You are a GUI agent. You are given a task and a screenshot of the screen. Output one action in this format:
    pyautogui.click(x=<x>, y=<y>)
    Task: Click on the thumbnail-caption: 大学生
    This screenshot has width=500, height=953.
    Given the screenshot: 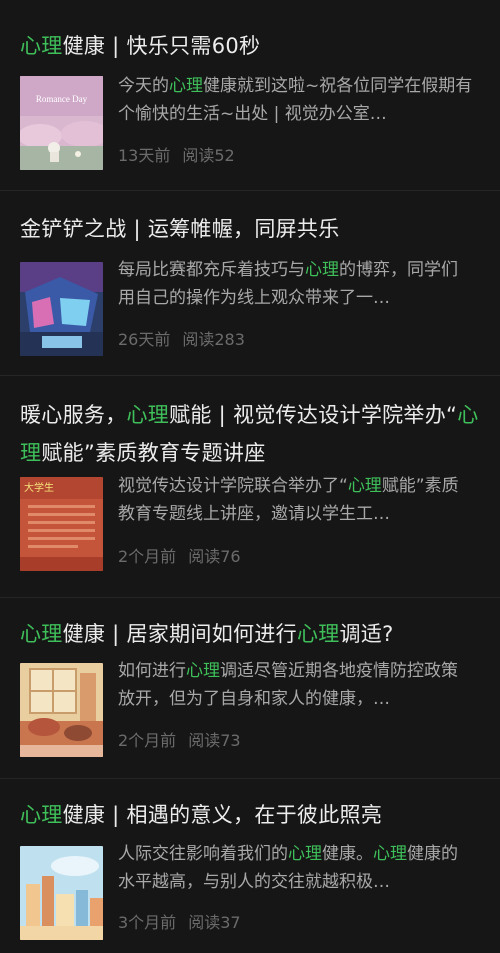 What is the action you would take?
    pyautogui.click(x=39, y=487)
    